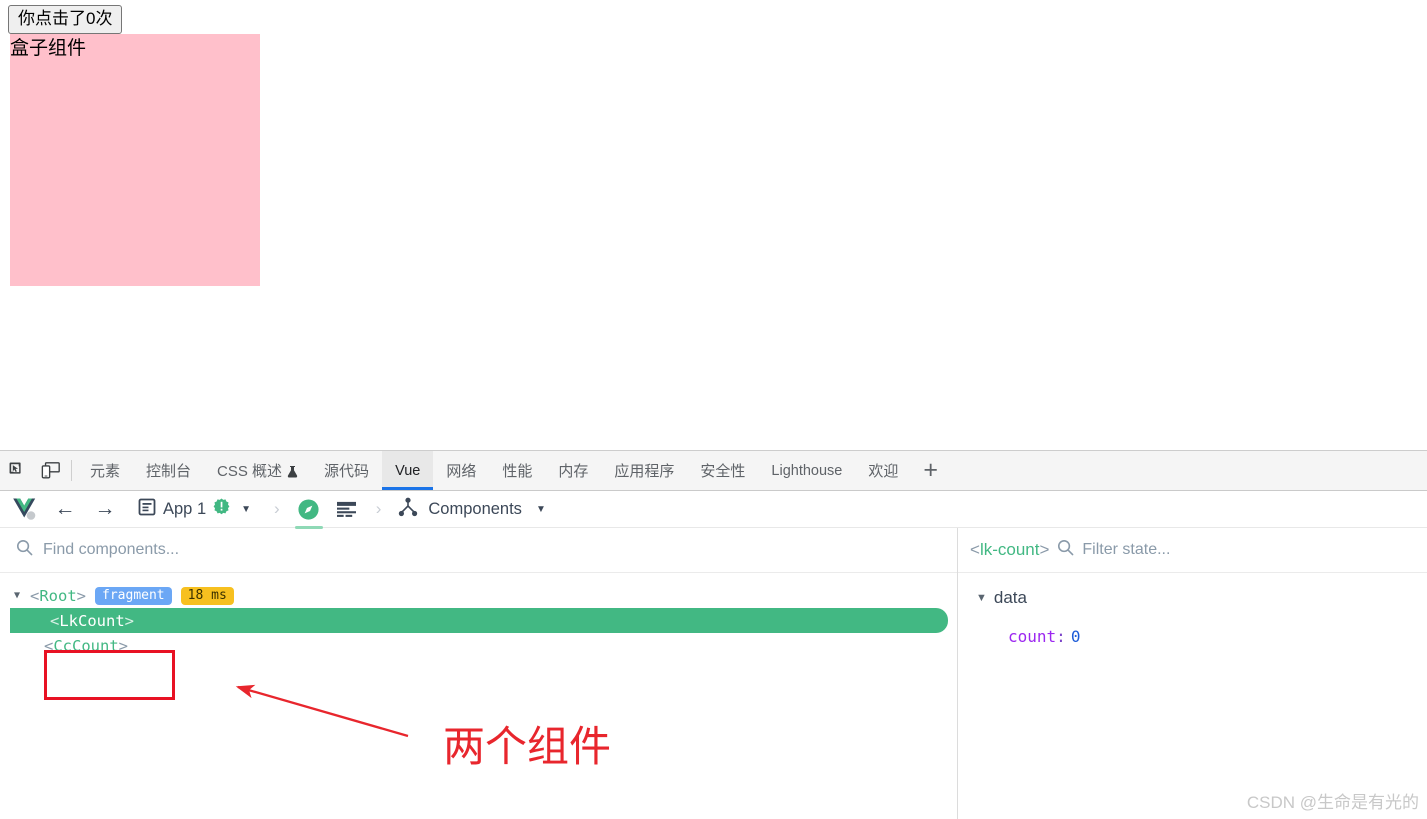 The width and height of the screenshot is (1427, 819). Describe the element at coordinates (17, 470) in the screenshot. I see `inspect-element-icon` at that location.